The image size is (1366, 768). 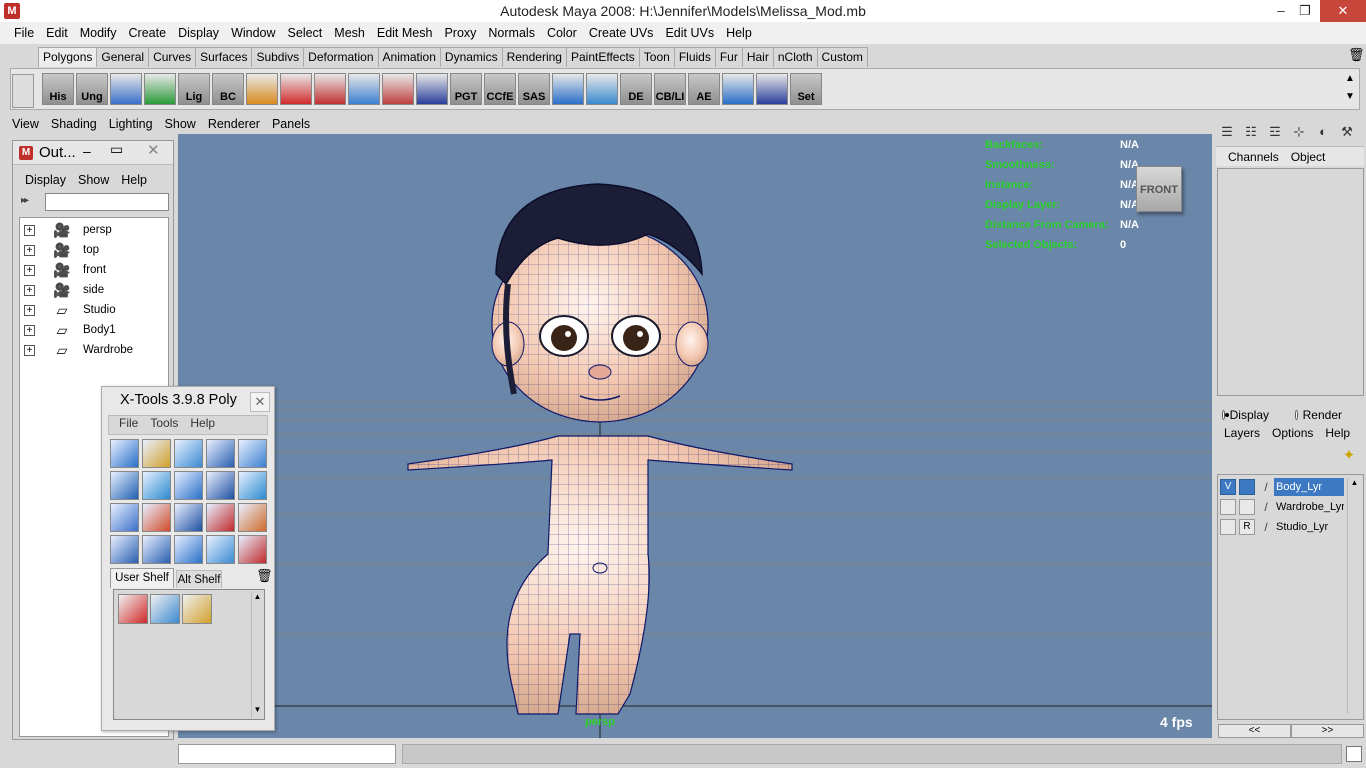 What do you see at coordinates (1343, 11) in the screenshot?
I see `close-button: ✕` at bounding box center [1343, 11].